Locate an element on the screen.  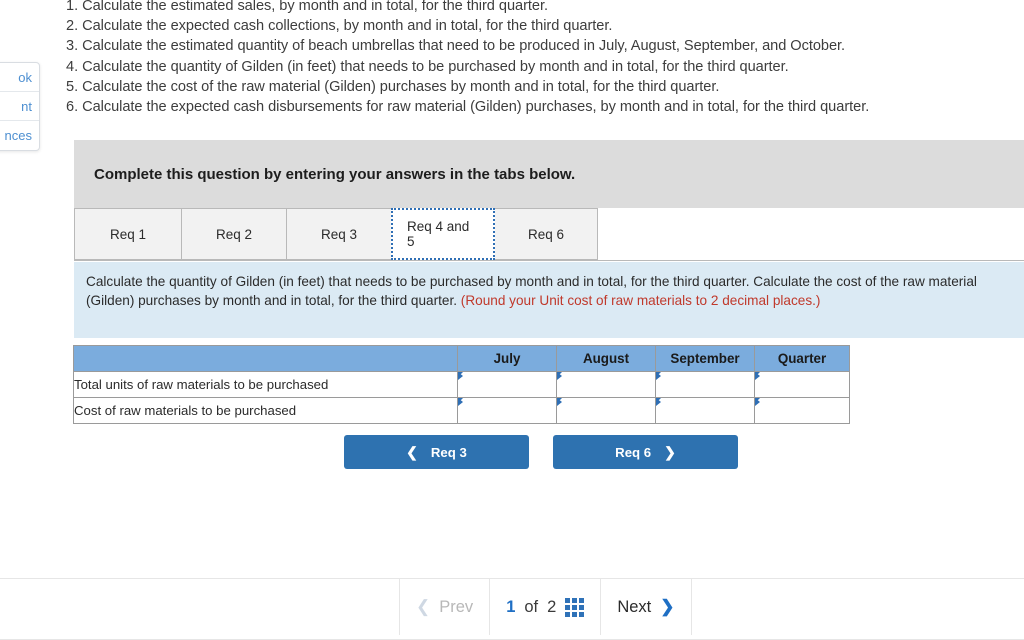
requirement-navigation: ❮ Req 3 Req 6 ❯ is located at coordinates (541, 452).